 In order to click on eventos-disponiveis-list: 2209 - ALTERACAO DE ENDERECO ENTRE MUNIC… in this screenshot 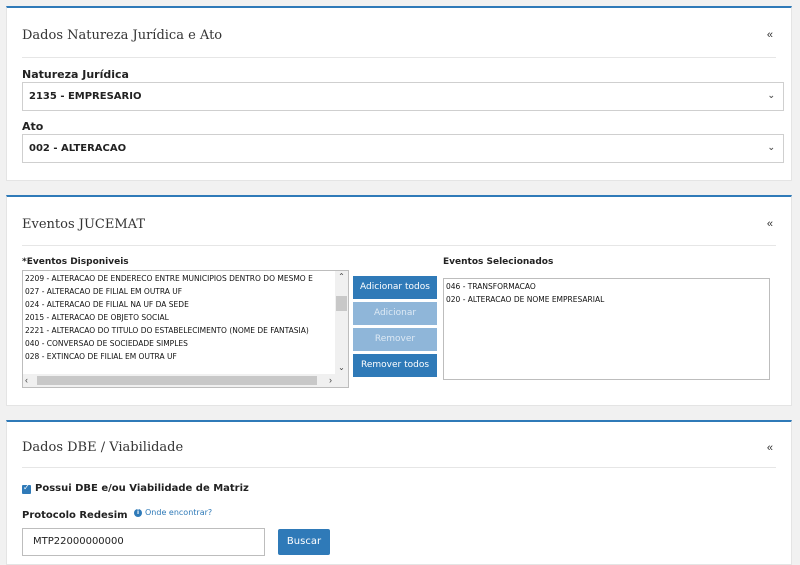, I will do `click(185, 329)`.